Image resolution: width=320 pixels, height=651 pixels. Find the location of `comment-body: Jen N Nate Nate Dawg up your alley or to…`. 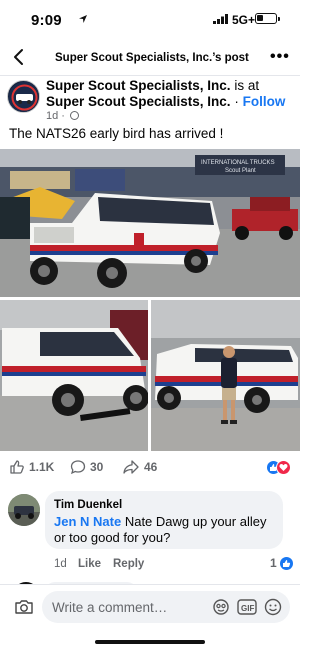

comment-body: Jen N Nate Nate Dawg up your alley or to… is located at coordinates (165, 530).